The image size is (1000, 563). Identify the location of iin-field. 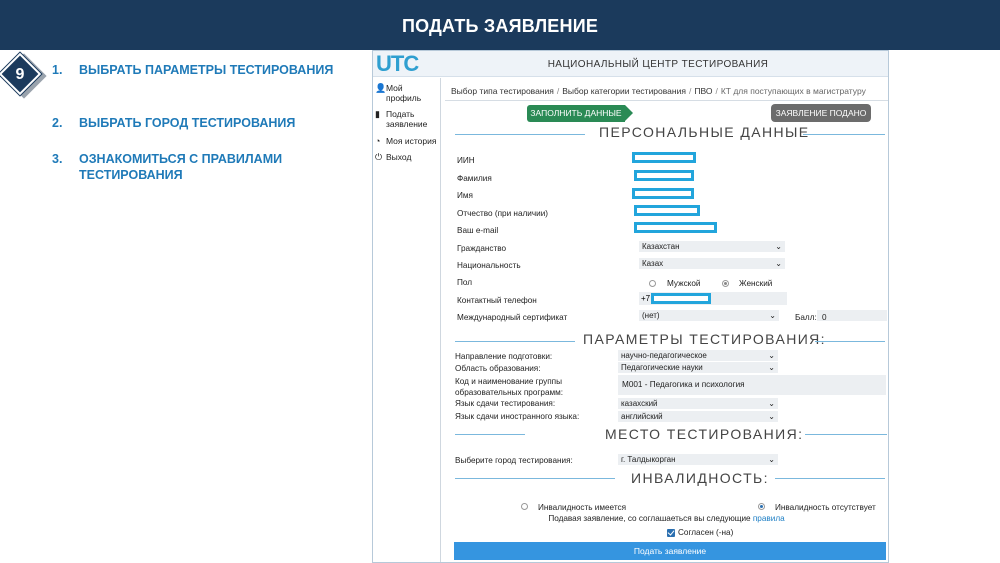
(664, 157).